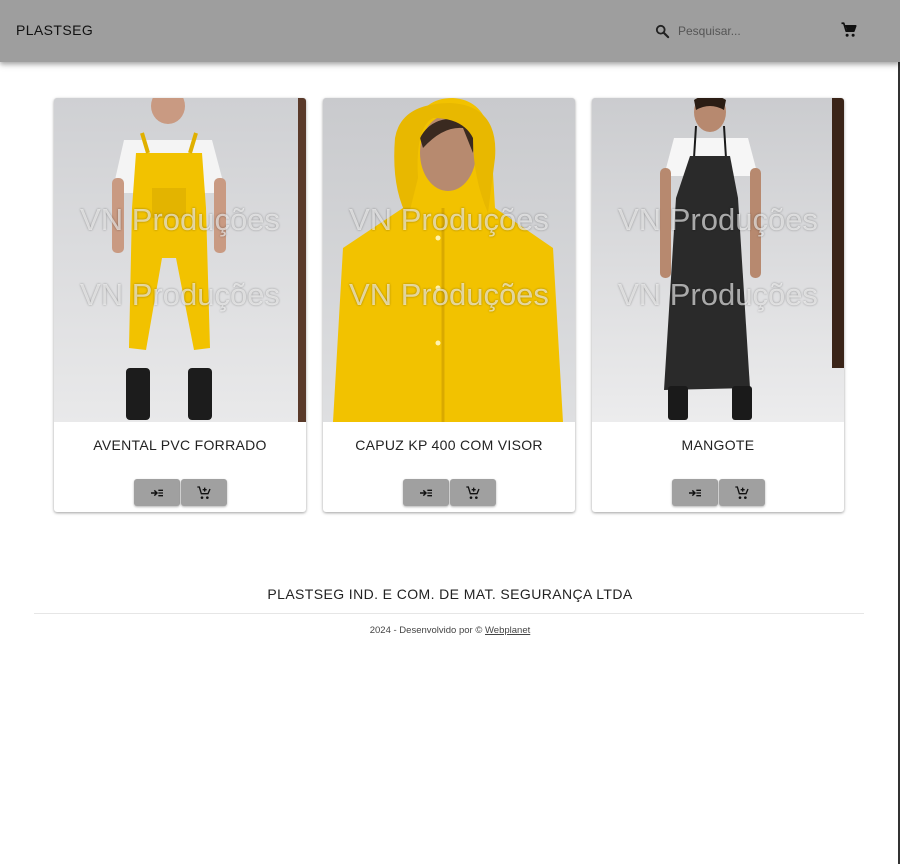 The image size is (900, 864). What do you see at coordinates (449, 445) in the screenshot?
I see `product-title: CAPUZ KP 400 COM VISOR` at bounding box center [449, 445].